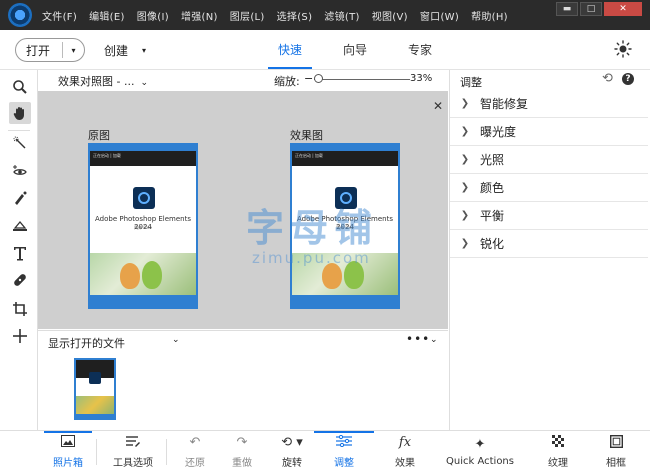 The width and height of the screenshot is (650, 472). I want to click on before-label: 原图, so click(99, 135).